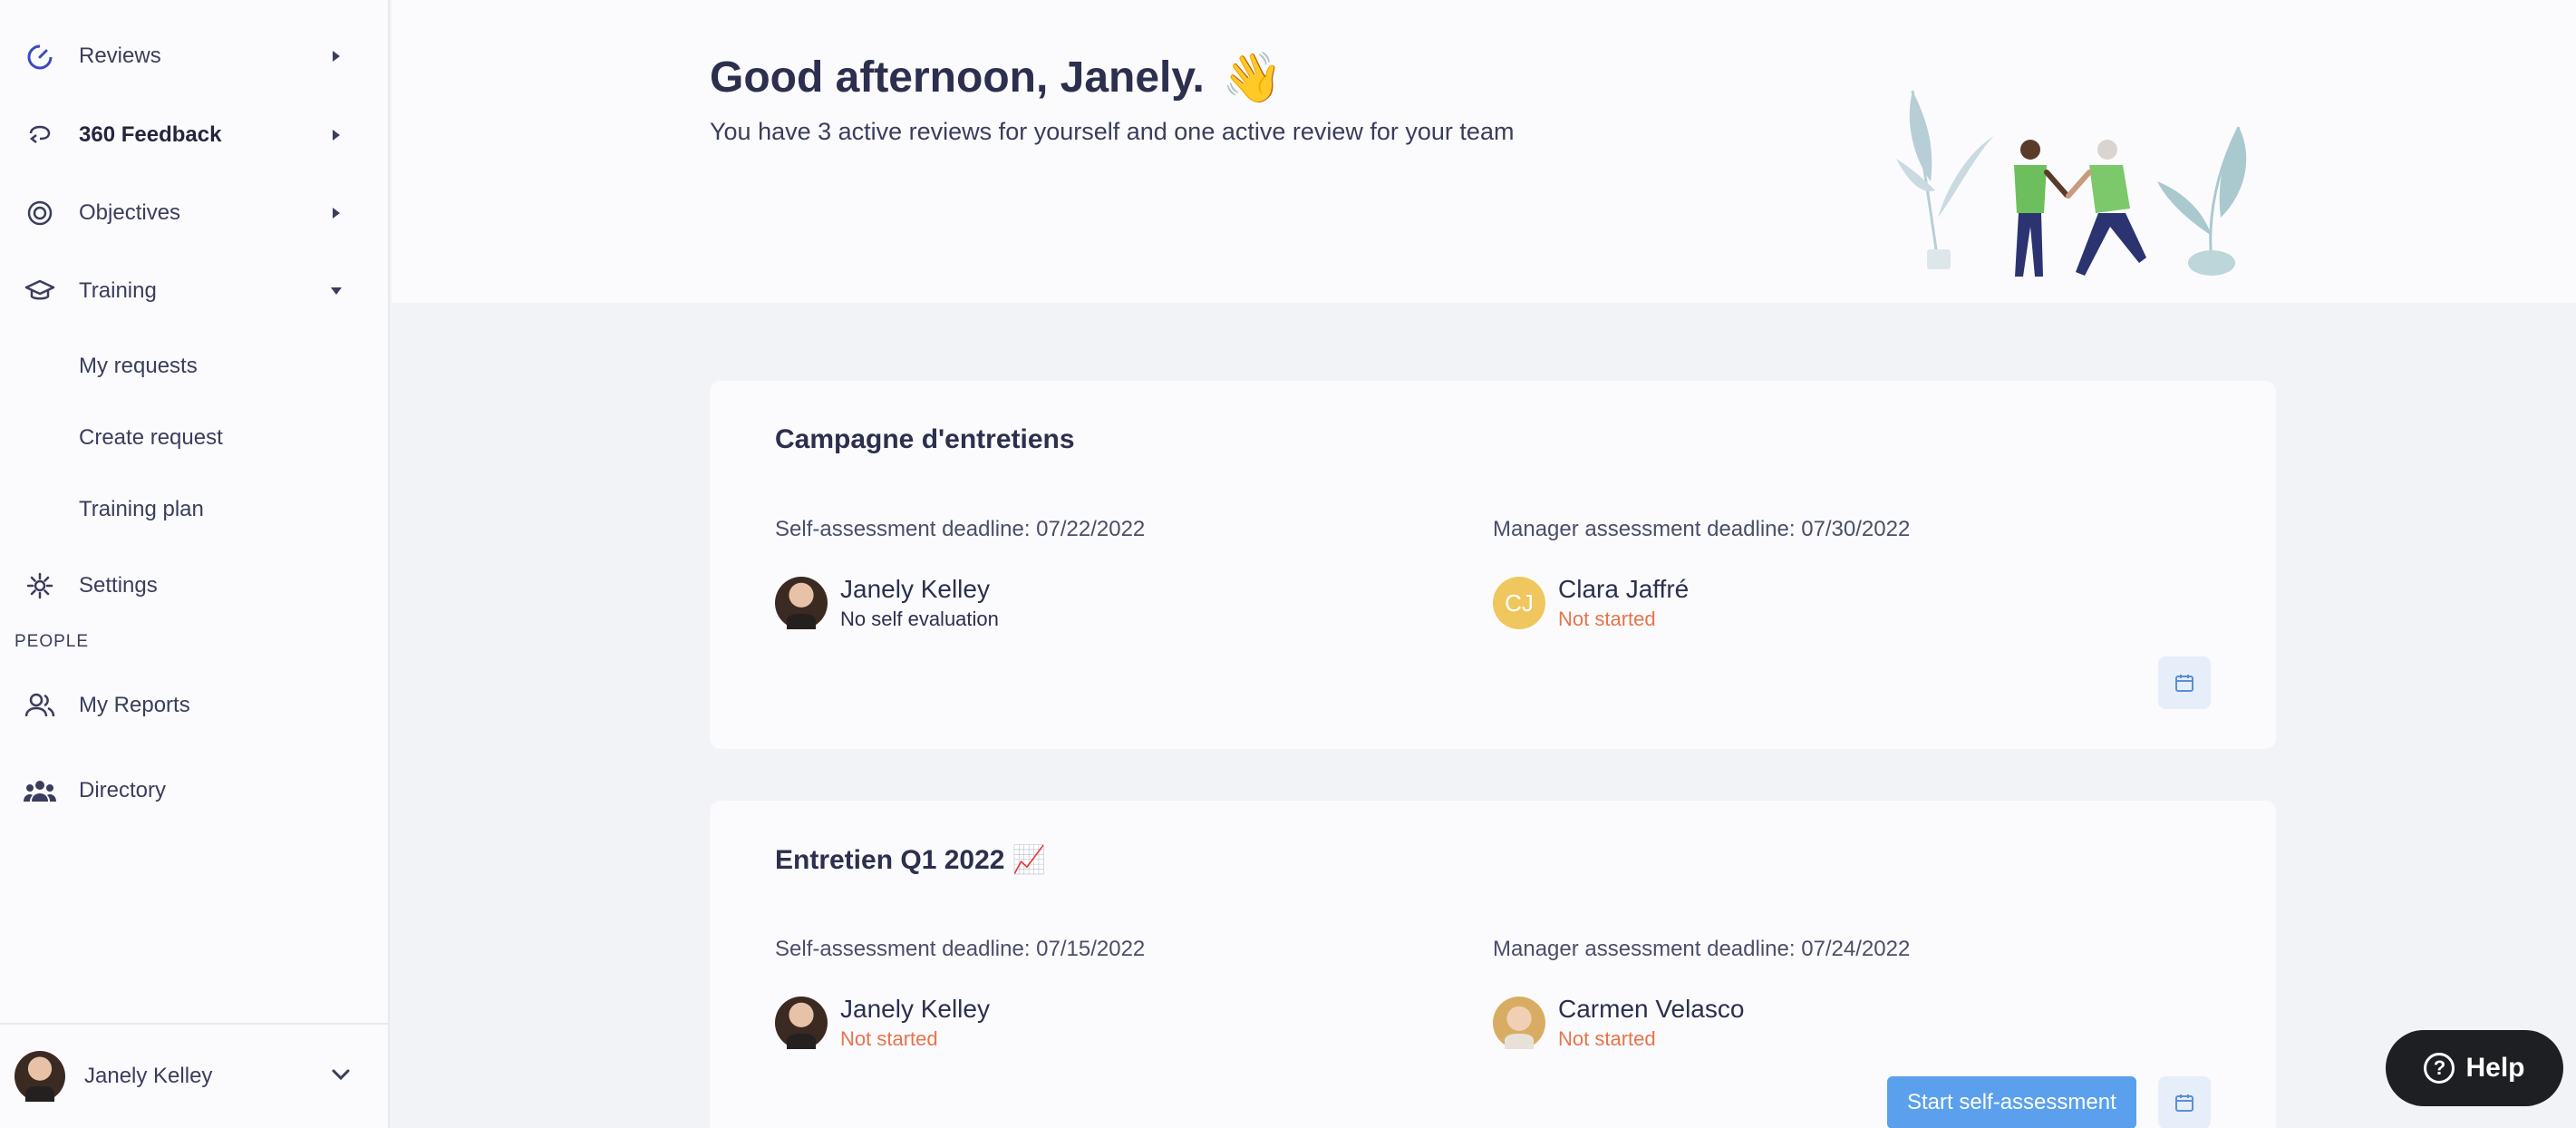 This screenshot has height=1128, width=2576. What do you see at coordinates (2495, 1068) in the screenshot?
I see `help-label: Help` at bounding box center [2495, 1068].